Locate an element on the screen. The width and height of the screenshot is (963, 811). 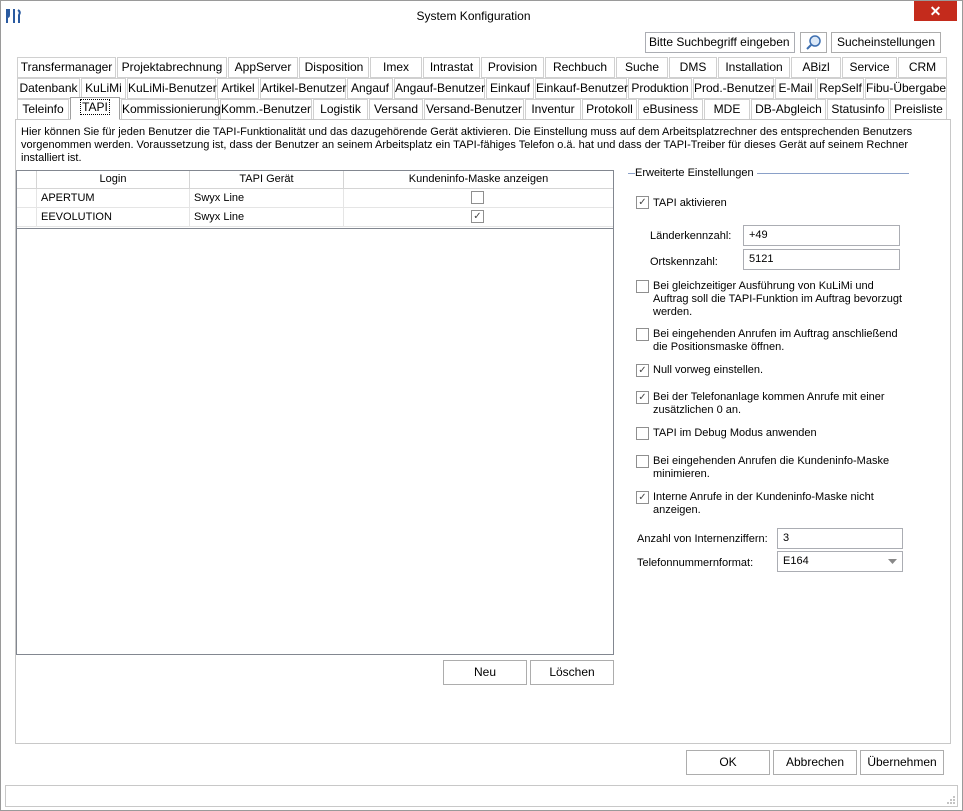
tab-einkauf-benutzer: Einkauf-Benutzer is located at coordinates (581, 88).